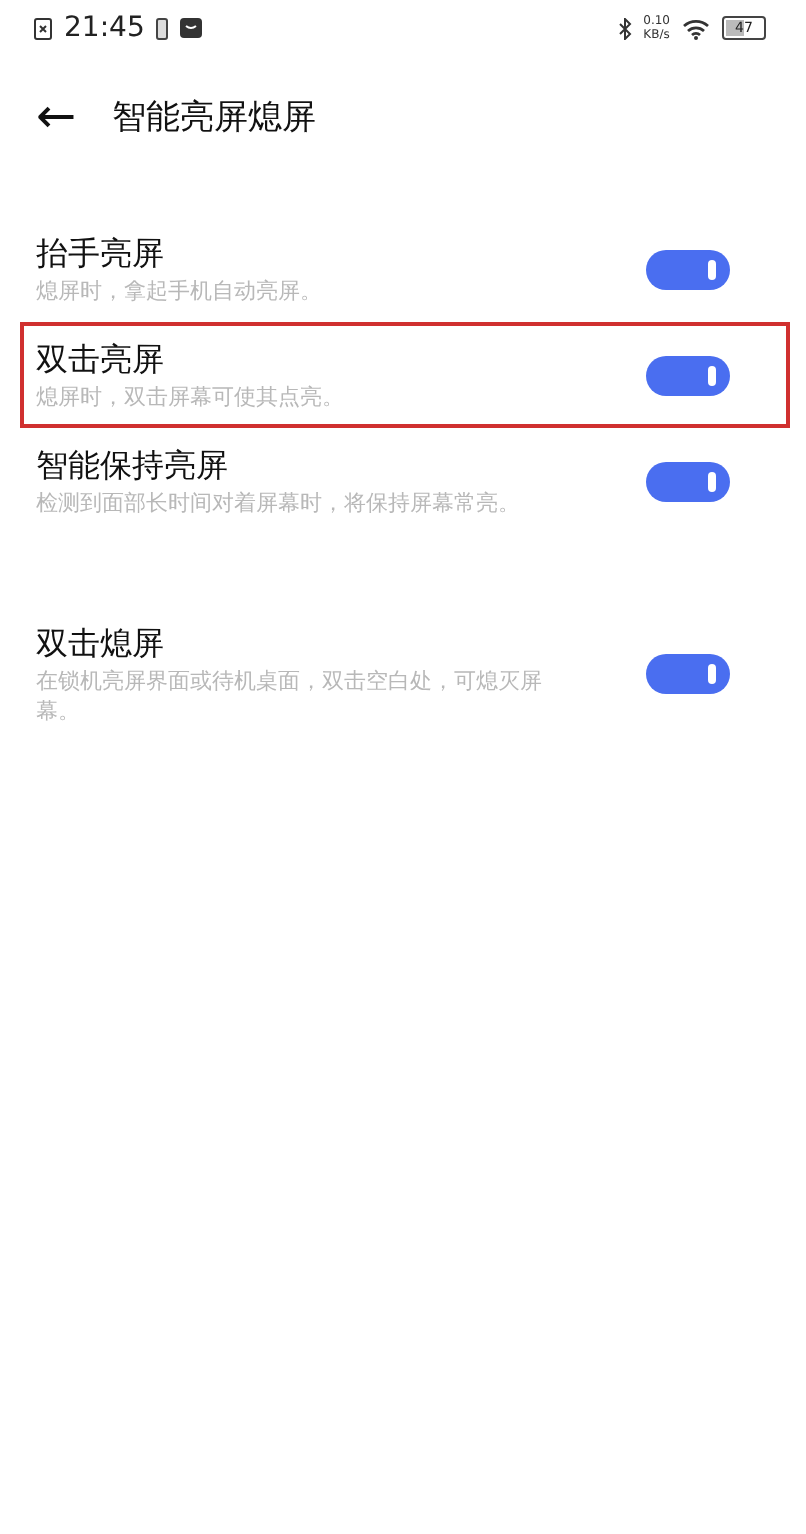 This screenshot has width=806, height=1534. What do you see at coordinates (74, 116) in the screenshot?
I see `back-button: ←` at bounding box center [74, 116].